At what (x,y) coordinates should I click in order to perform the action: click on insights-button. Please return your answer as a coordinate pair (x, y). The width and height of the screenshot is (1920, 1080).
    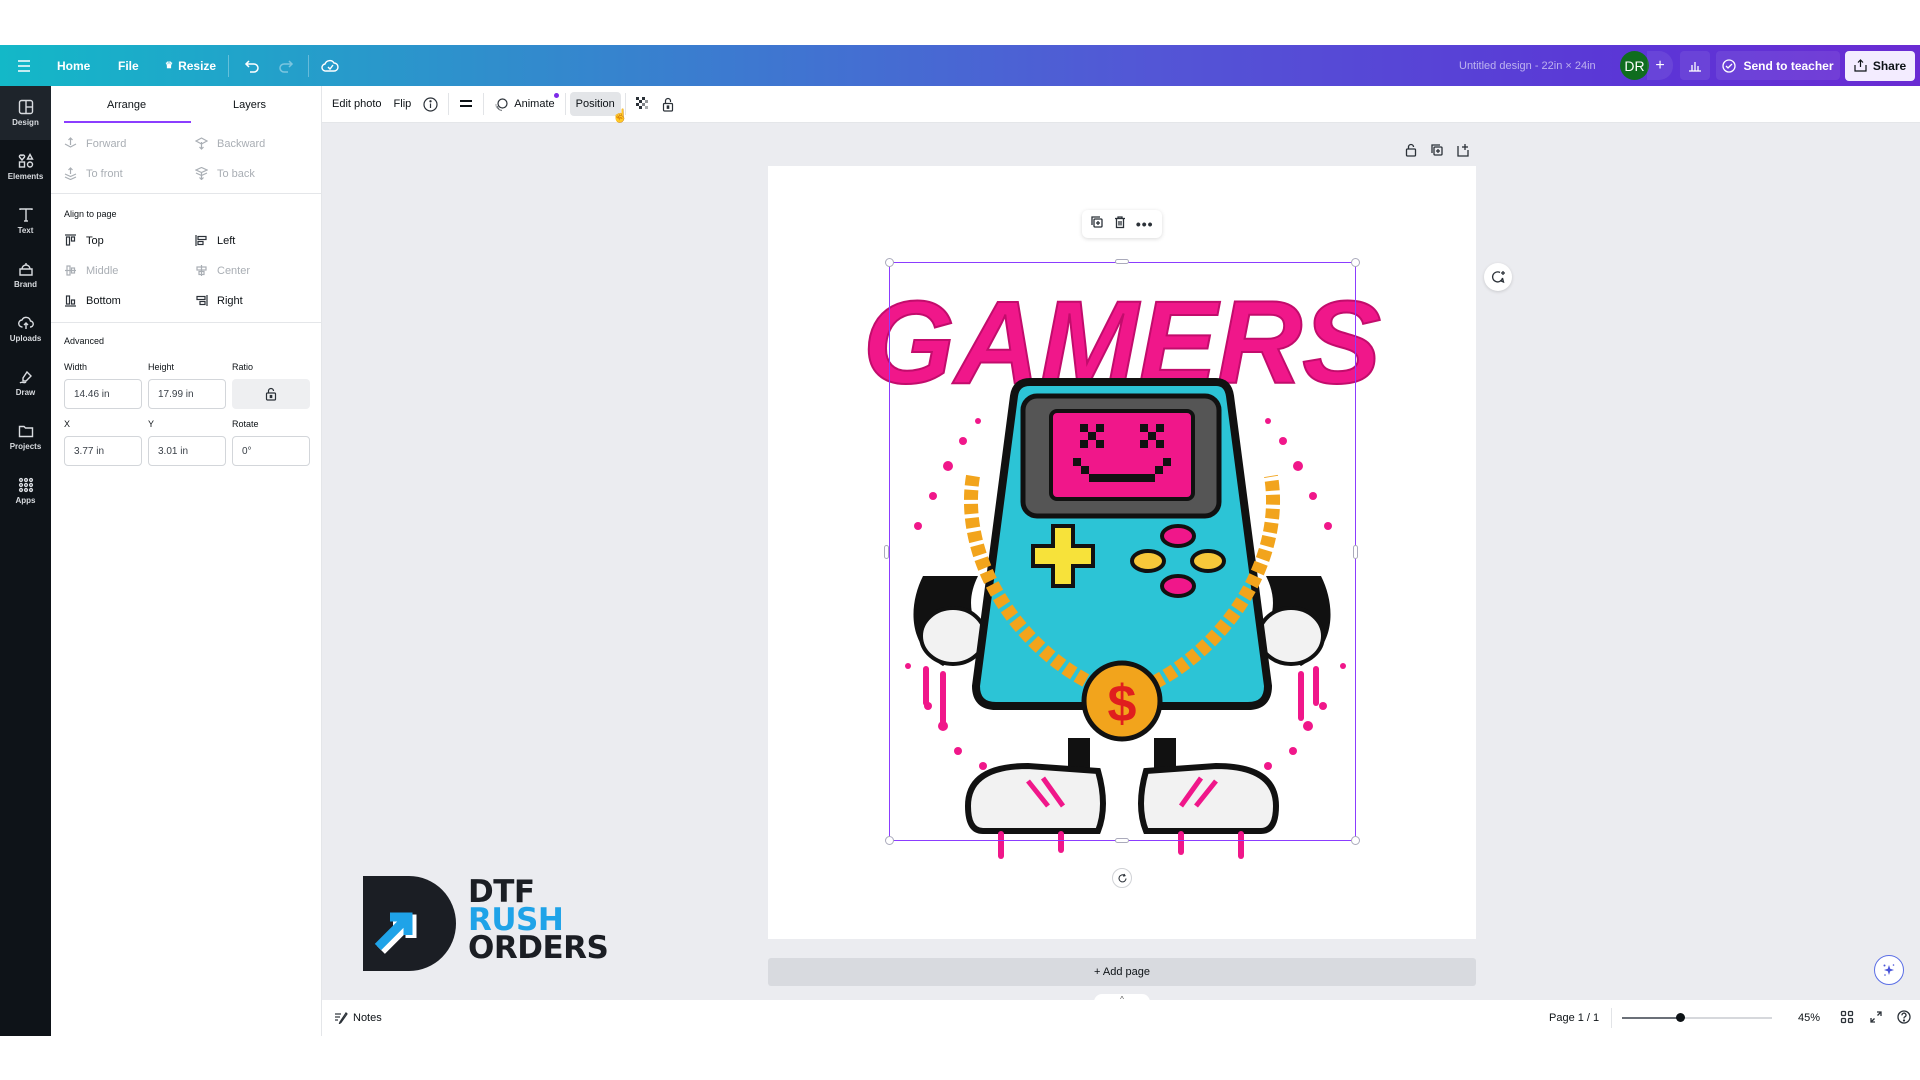
    Looking at the image, I should click on (1695, 65).